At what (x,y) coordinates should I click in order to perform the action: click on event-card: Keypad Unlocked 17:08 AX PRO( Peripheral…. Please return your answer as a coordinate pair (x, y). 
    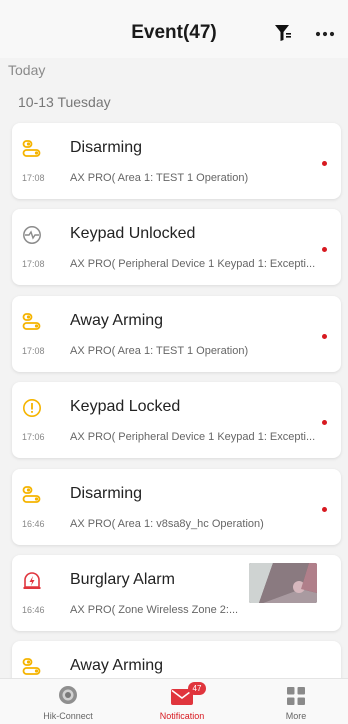
    Looking at the image, I should click on (176, 247).